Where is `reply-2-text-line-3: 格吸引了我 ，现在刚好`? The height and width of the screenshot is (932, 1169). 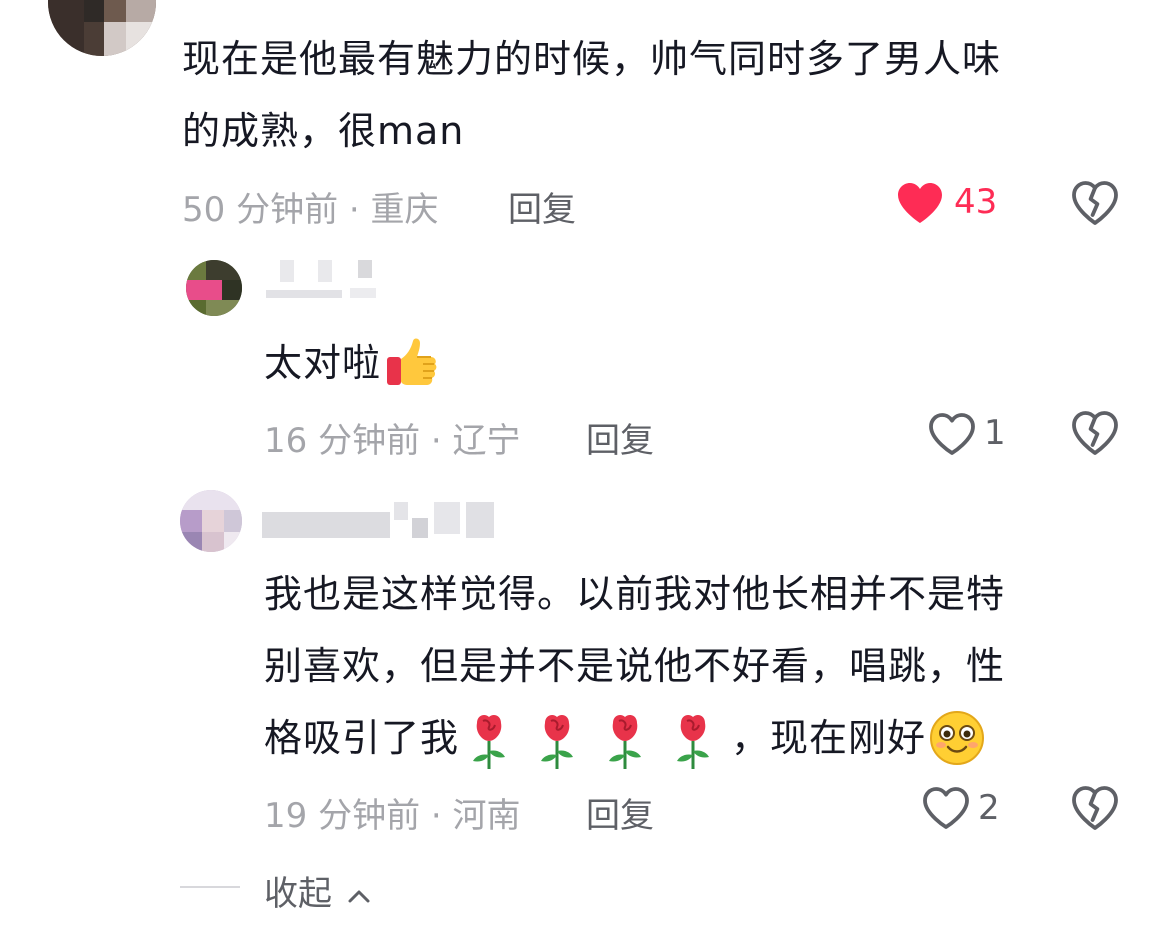
reply-2-text-line-3: 格吸引了我 ，现在刚好 is located at coordinates (625, 738).